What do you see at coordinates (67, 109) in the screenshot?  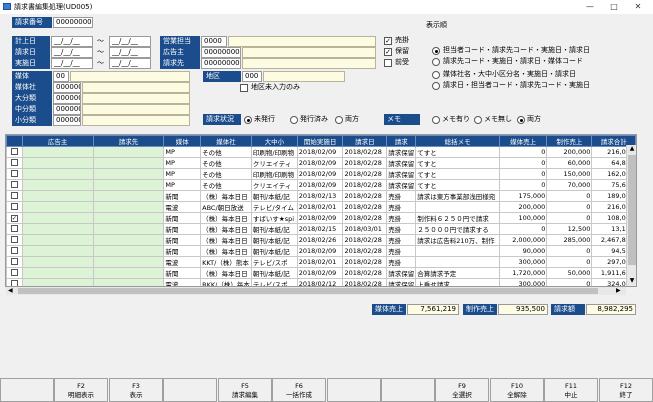 I see `chubunrui-code: 000000` at bounding box center [67, 109].